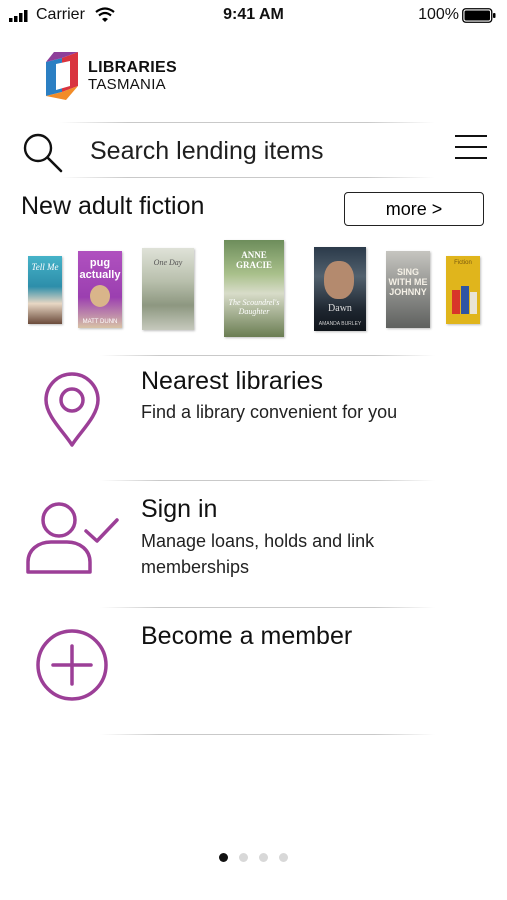 Image resolution: width=507 pixels, height=900 pixels. What do you see at coordinates (258, 554) in the screenshot?
I see `menu-item-subtitle: Manage loans, holds and link memberships` at bounding box center [258, 554].